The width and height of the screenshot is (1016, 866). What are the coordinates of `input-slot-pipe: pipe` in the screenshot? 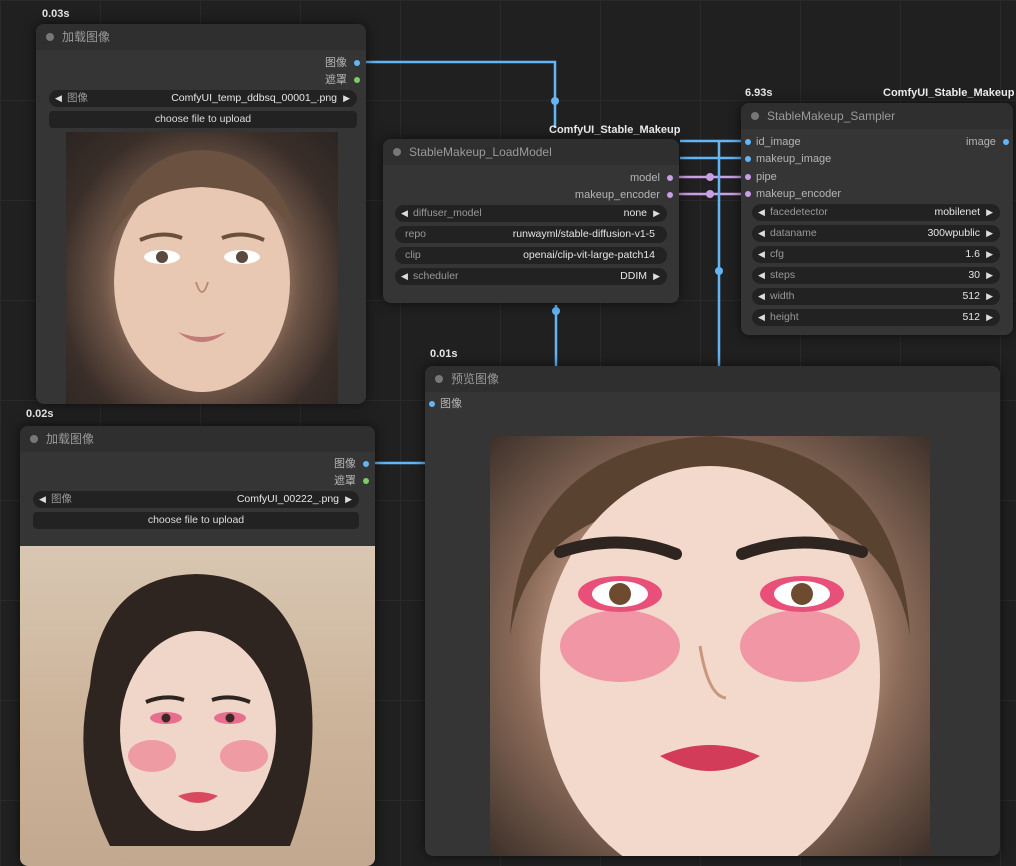 It's located at (761, 177).